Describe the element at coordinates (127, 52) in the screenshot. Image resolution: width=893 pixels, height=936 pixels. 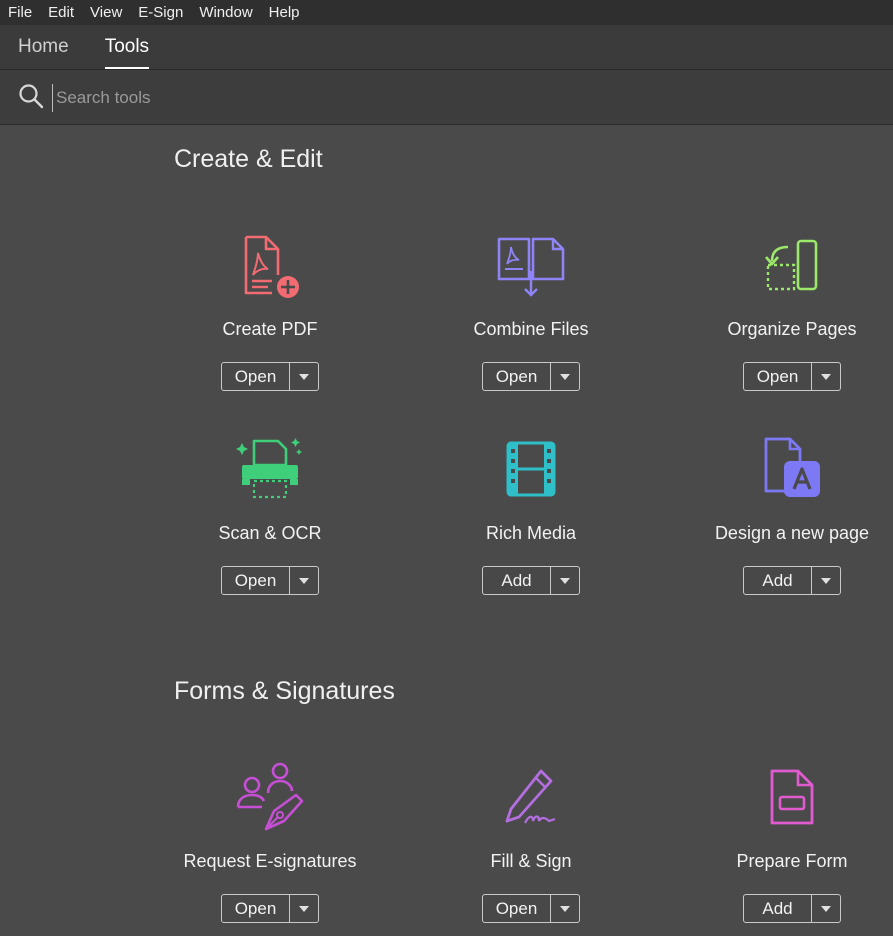
I see `tab-tools: Tools` at that location.